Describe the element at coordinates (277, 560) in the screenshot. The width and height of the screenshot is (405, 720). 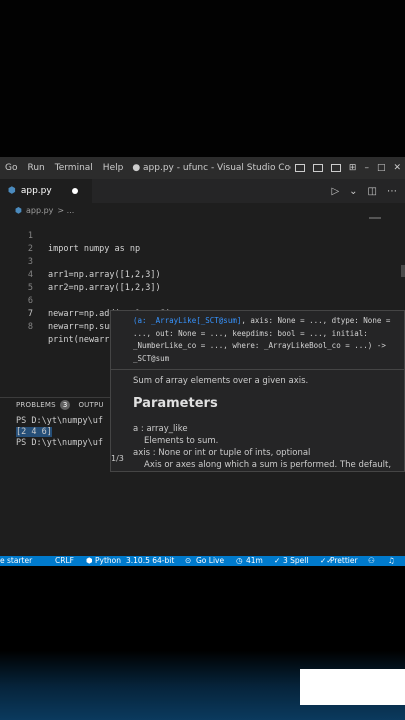
I see `spell-icon: ✓` at that location.